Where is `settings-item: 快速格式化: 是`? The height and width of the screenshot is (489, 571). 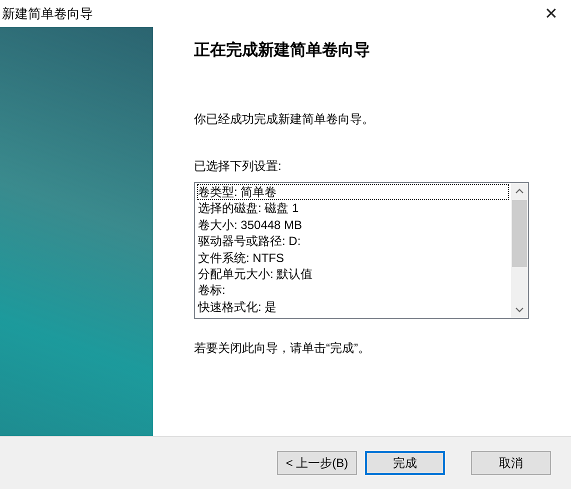 settings-item: 快速格式化: 是 is located at coordinates (353, 307).